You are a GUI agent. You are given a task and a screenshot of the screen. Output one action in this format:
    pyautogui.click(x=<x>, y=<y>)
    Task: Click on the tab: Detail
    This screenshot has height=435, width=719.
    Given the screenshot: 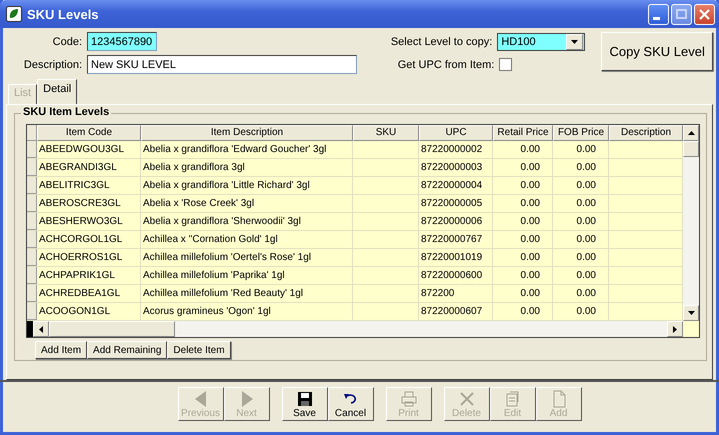 What is the action you would take?
    pyautogui.click(x=57, y=91)
    